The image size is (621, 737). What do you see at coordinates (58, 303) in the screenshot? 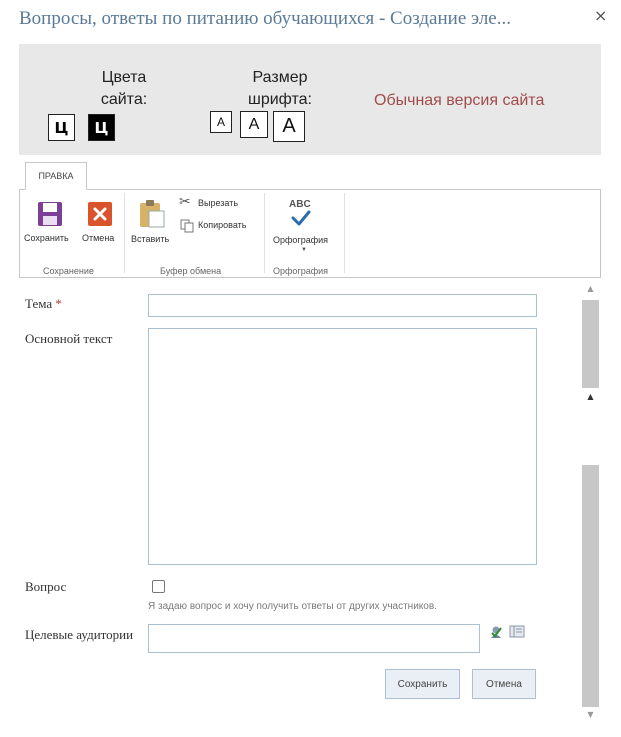
I see `required-marker: *` at bounding box center [58, 303].